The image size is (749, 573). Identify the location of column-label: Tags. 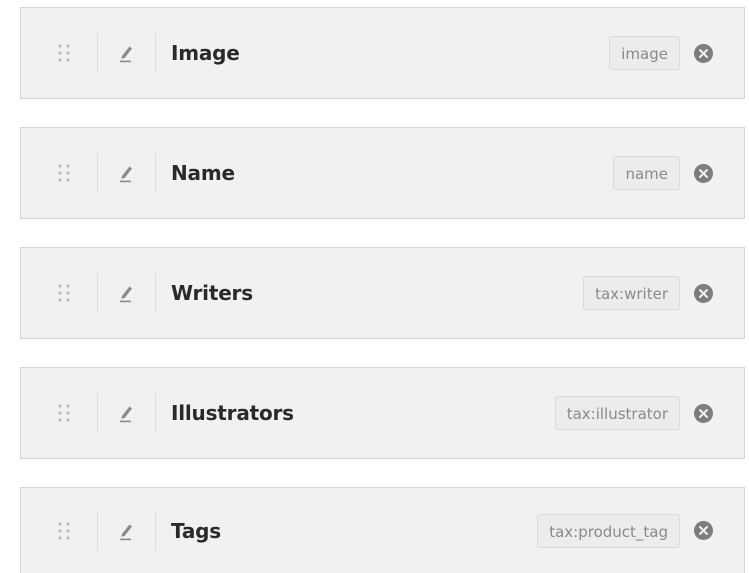
(196, 530).